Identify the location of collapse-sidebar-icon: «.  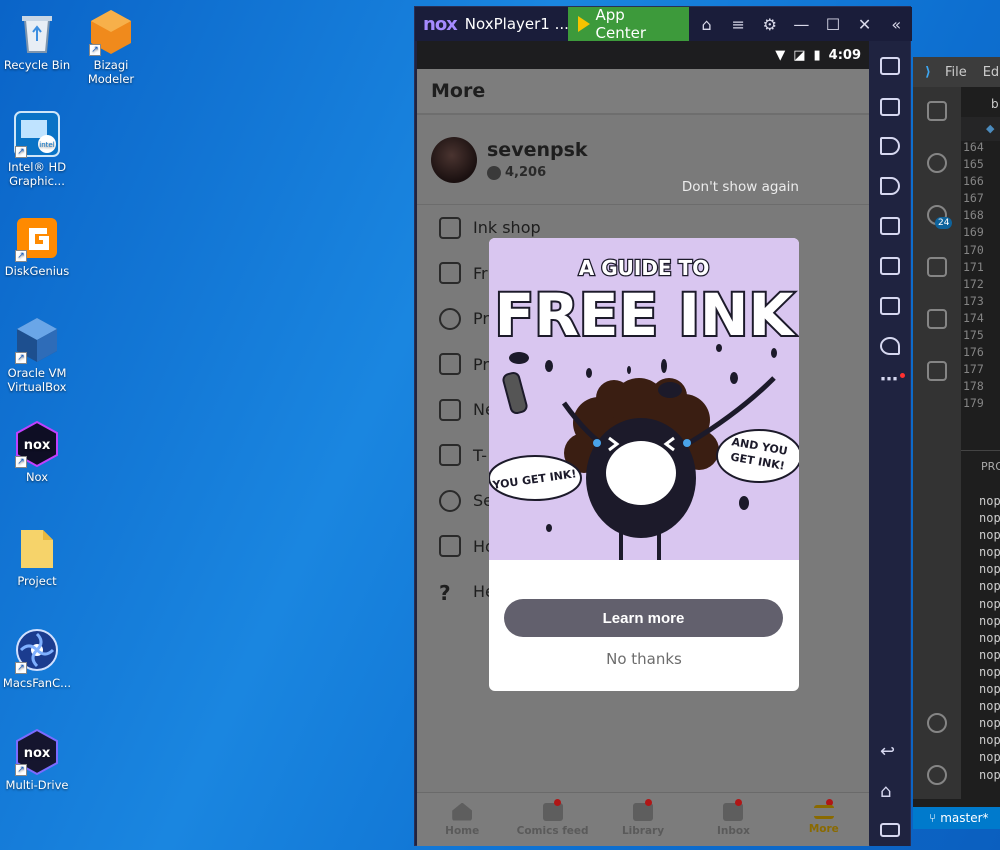
(896, 24).